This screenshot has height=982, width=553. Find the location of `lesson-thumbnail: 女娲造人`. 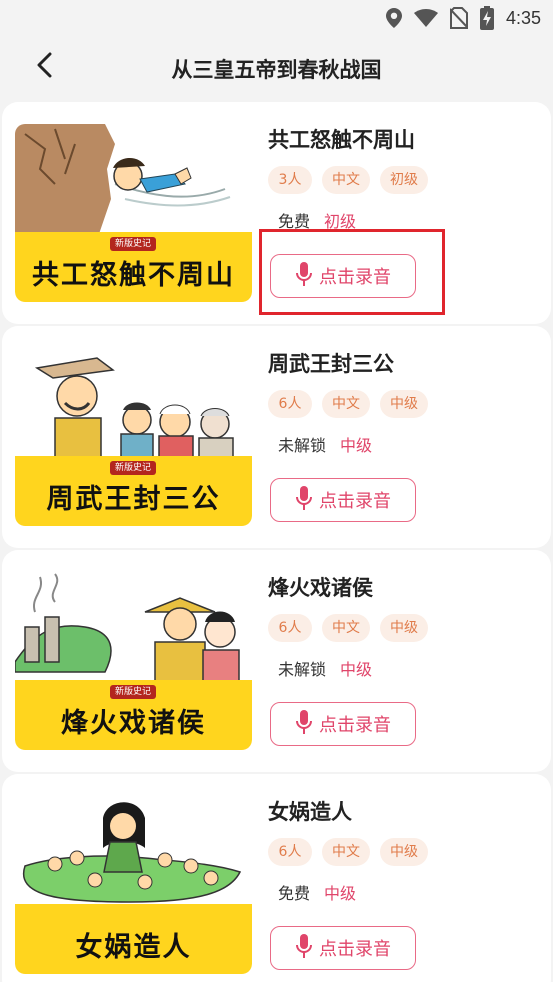

lesson-thumbnail: 女娲造人 is located at coordinates (133, 885).